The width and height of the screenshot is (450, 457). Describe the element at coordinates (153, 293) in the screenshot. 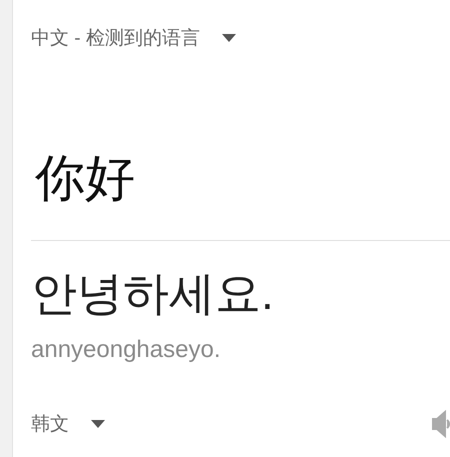

I see `translated-text: 안녕하세요.` at that location.